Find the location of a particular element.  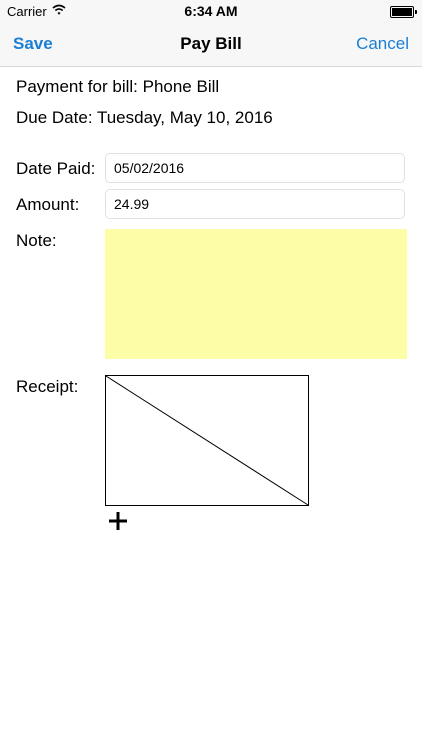

payment-for-bill-text: Payment for bill: Phone Bill is located at coordinates (118, 86).